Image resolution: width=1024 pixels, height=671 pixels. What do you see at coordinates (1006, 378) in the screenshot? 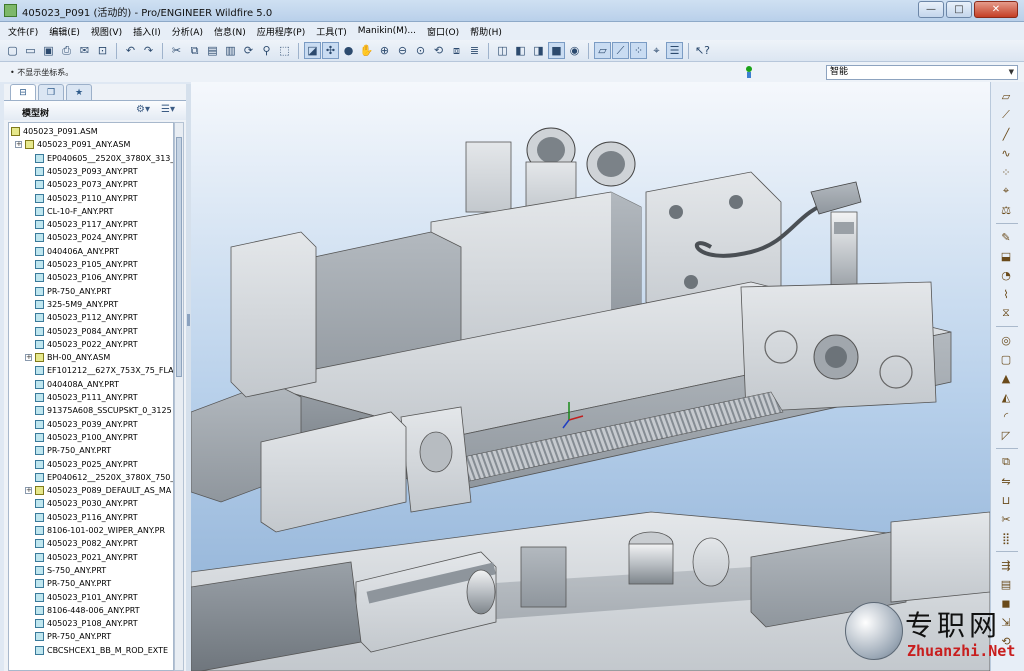
I see `rib-icon: ▲` at bounding box center [1006, 378].